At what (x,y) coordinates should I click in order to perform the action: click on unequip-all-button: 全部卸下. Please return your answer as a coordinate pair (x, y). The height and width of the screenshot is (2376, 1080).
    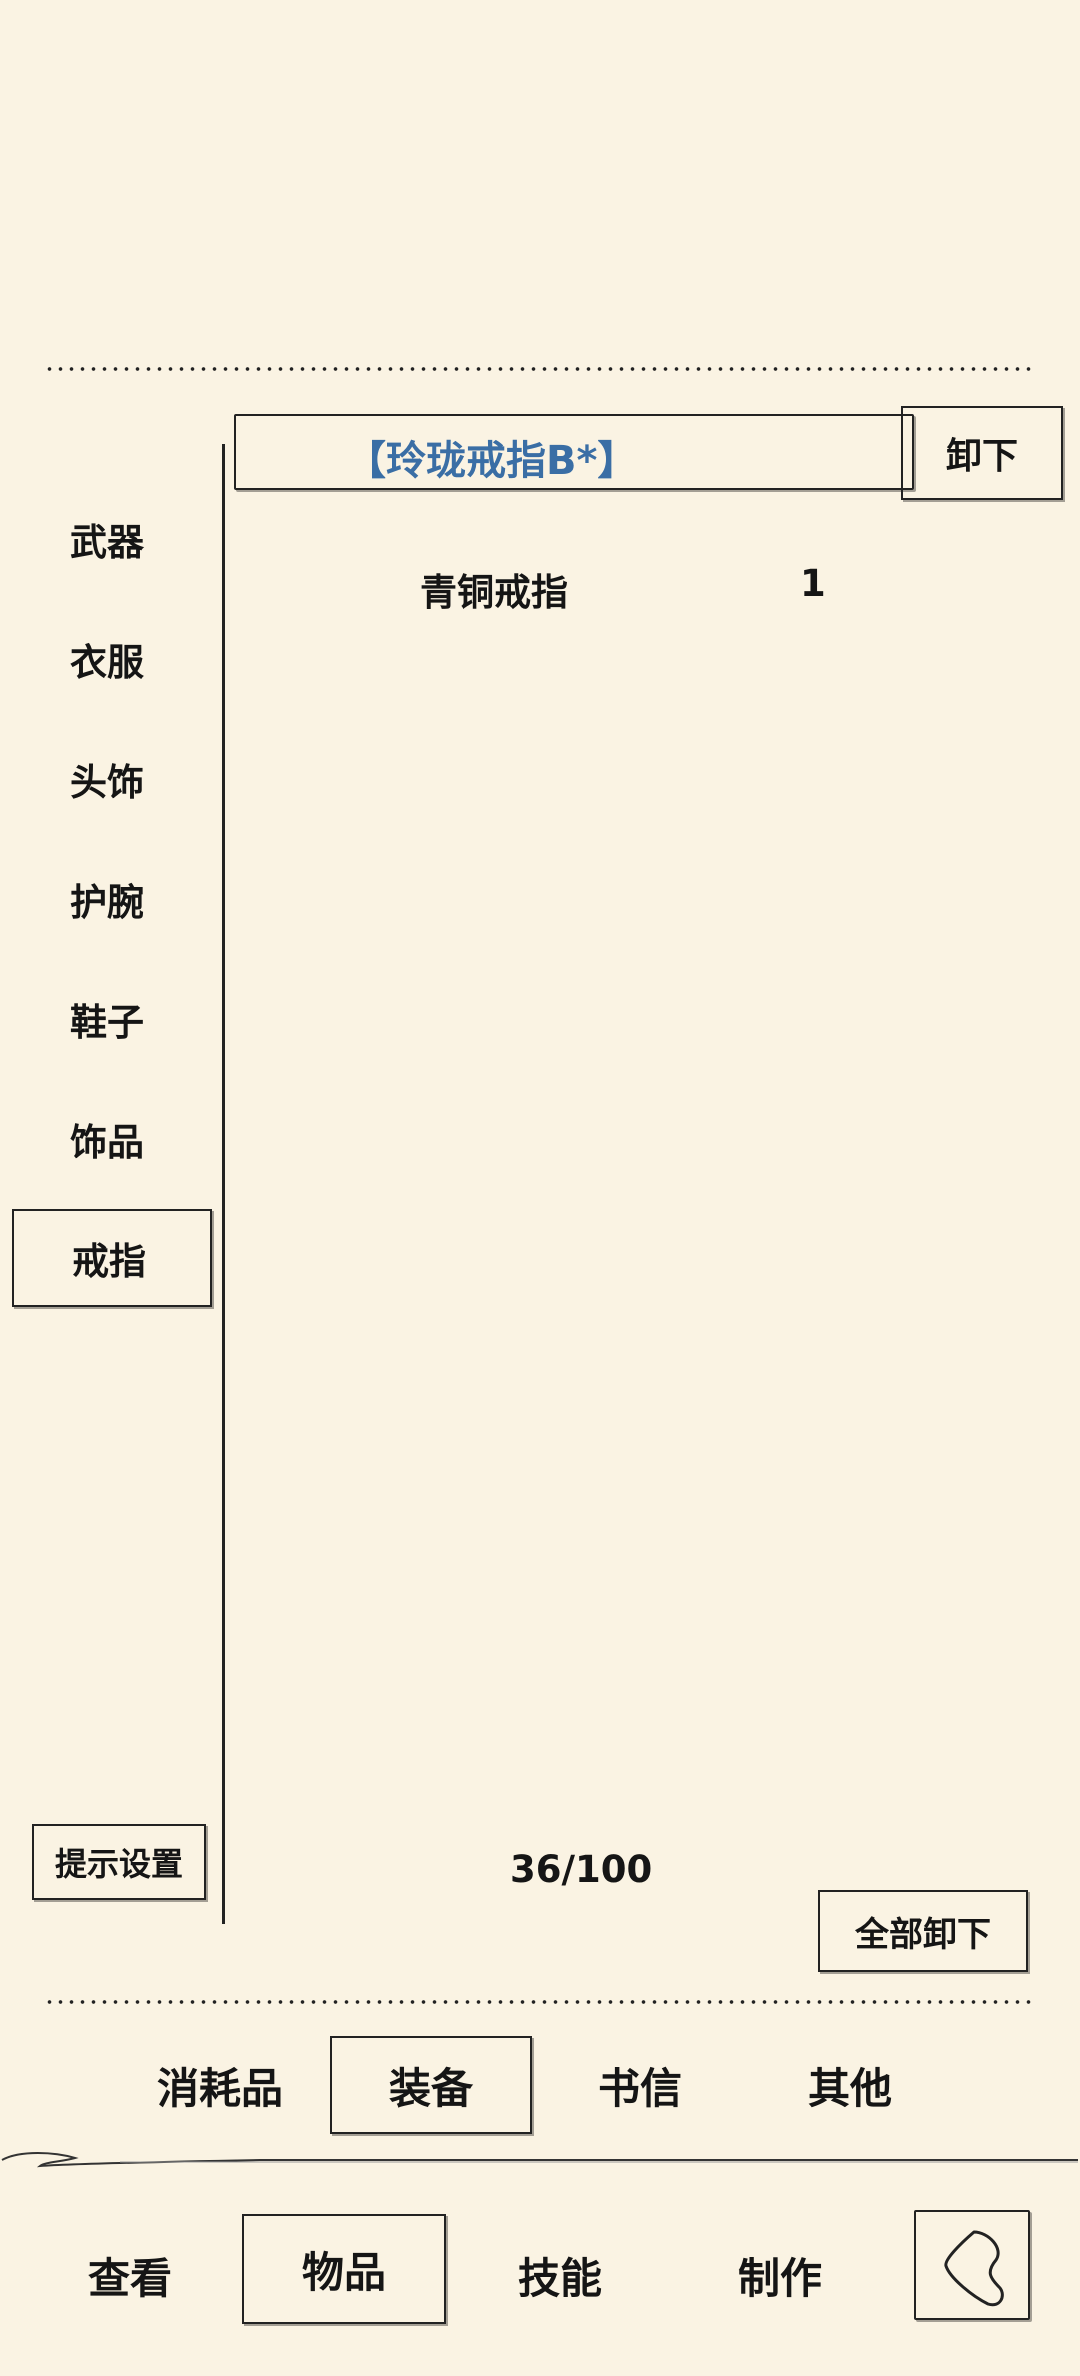
    Looking at the image, I should click on (923, 1931).